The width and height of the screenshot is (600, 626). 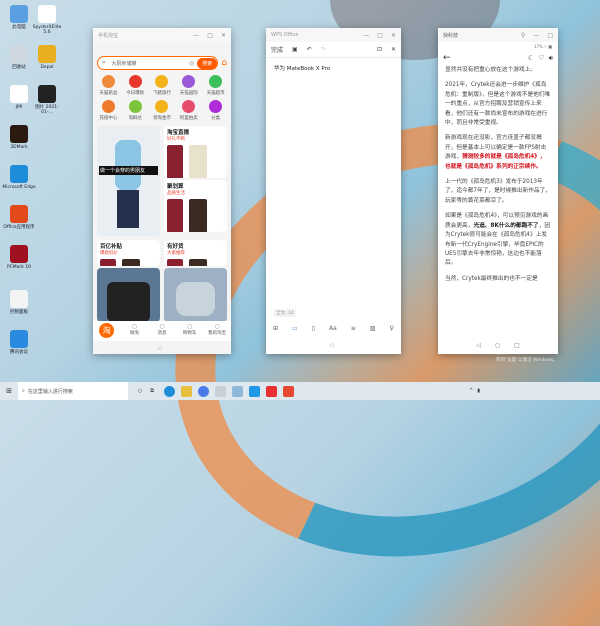 I want to click on pin-icon: ⚲, so click(x=523, y=35).